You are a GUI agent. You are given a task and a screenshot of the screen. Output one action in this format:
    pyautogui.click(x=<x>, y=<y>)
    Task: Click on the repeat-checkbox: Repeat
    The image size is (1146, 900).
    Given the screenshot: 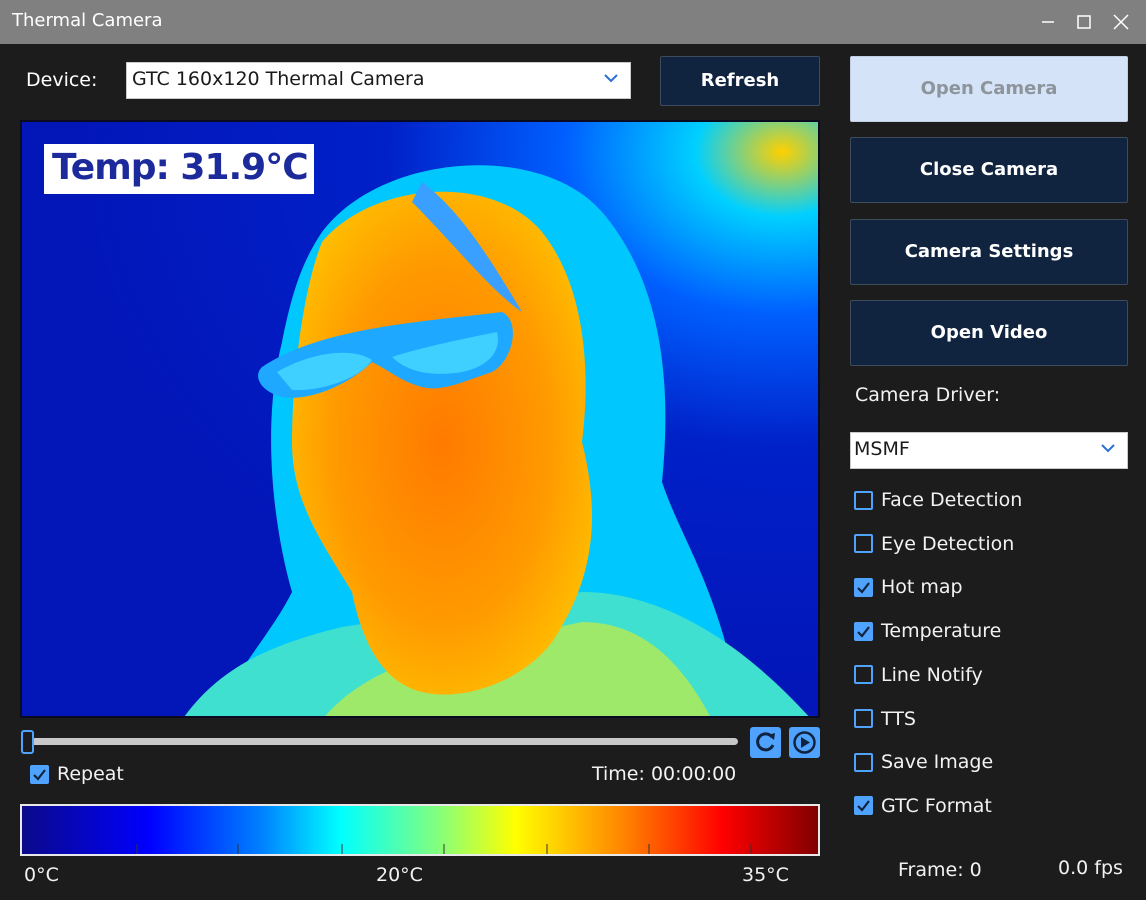 What is the action you would take?
    pyautogui.click(x=77, y=774)
    